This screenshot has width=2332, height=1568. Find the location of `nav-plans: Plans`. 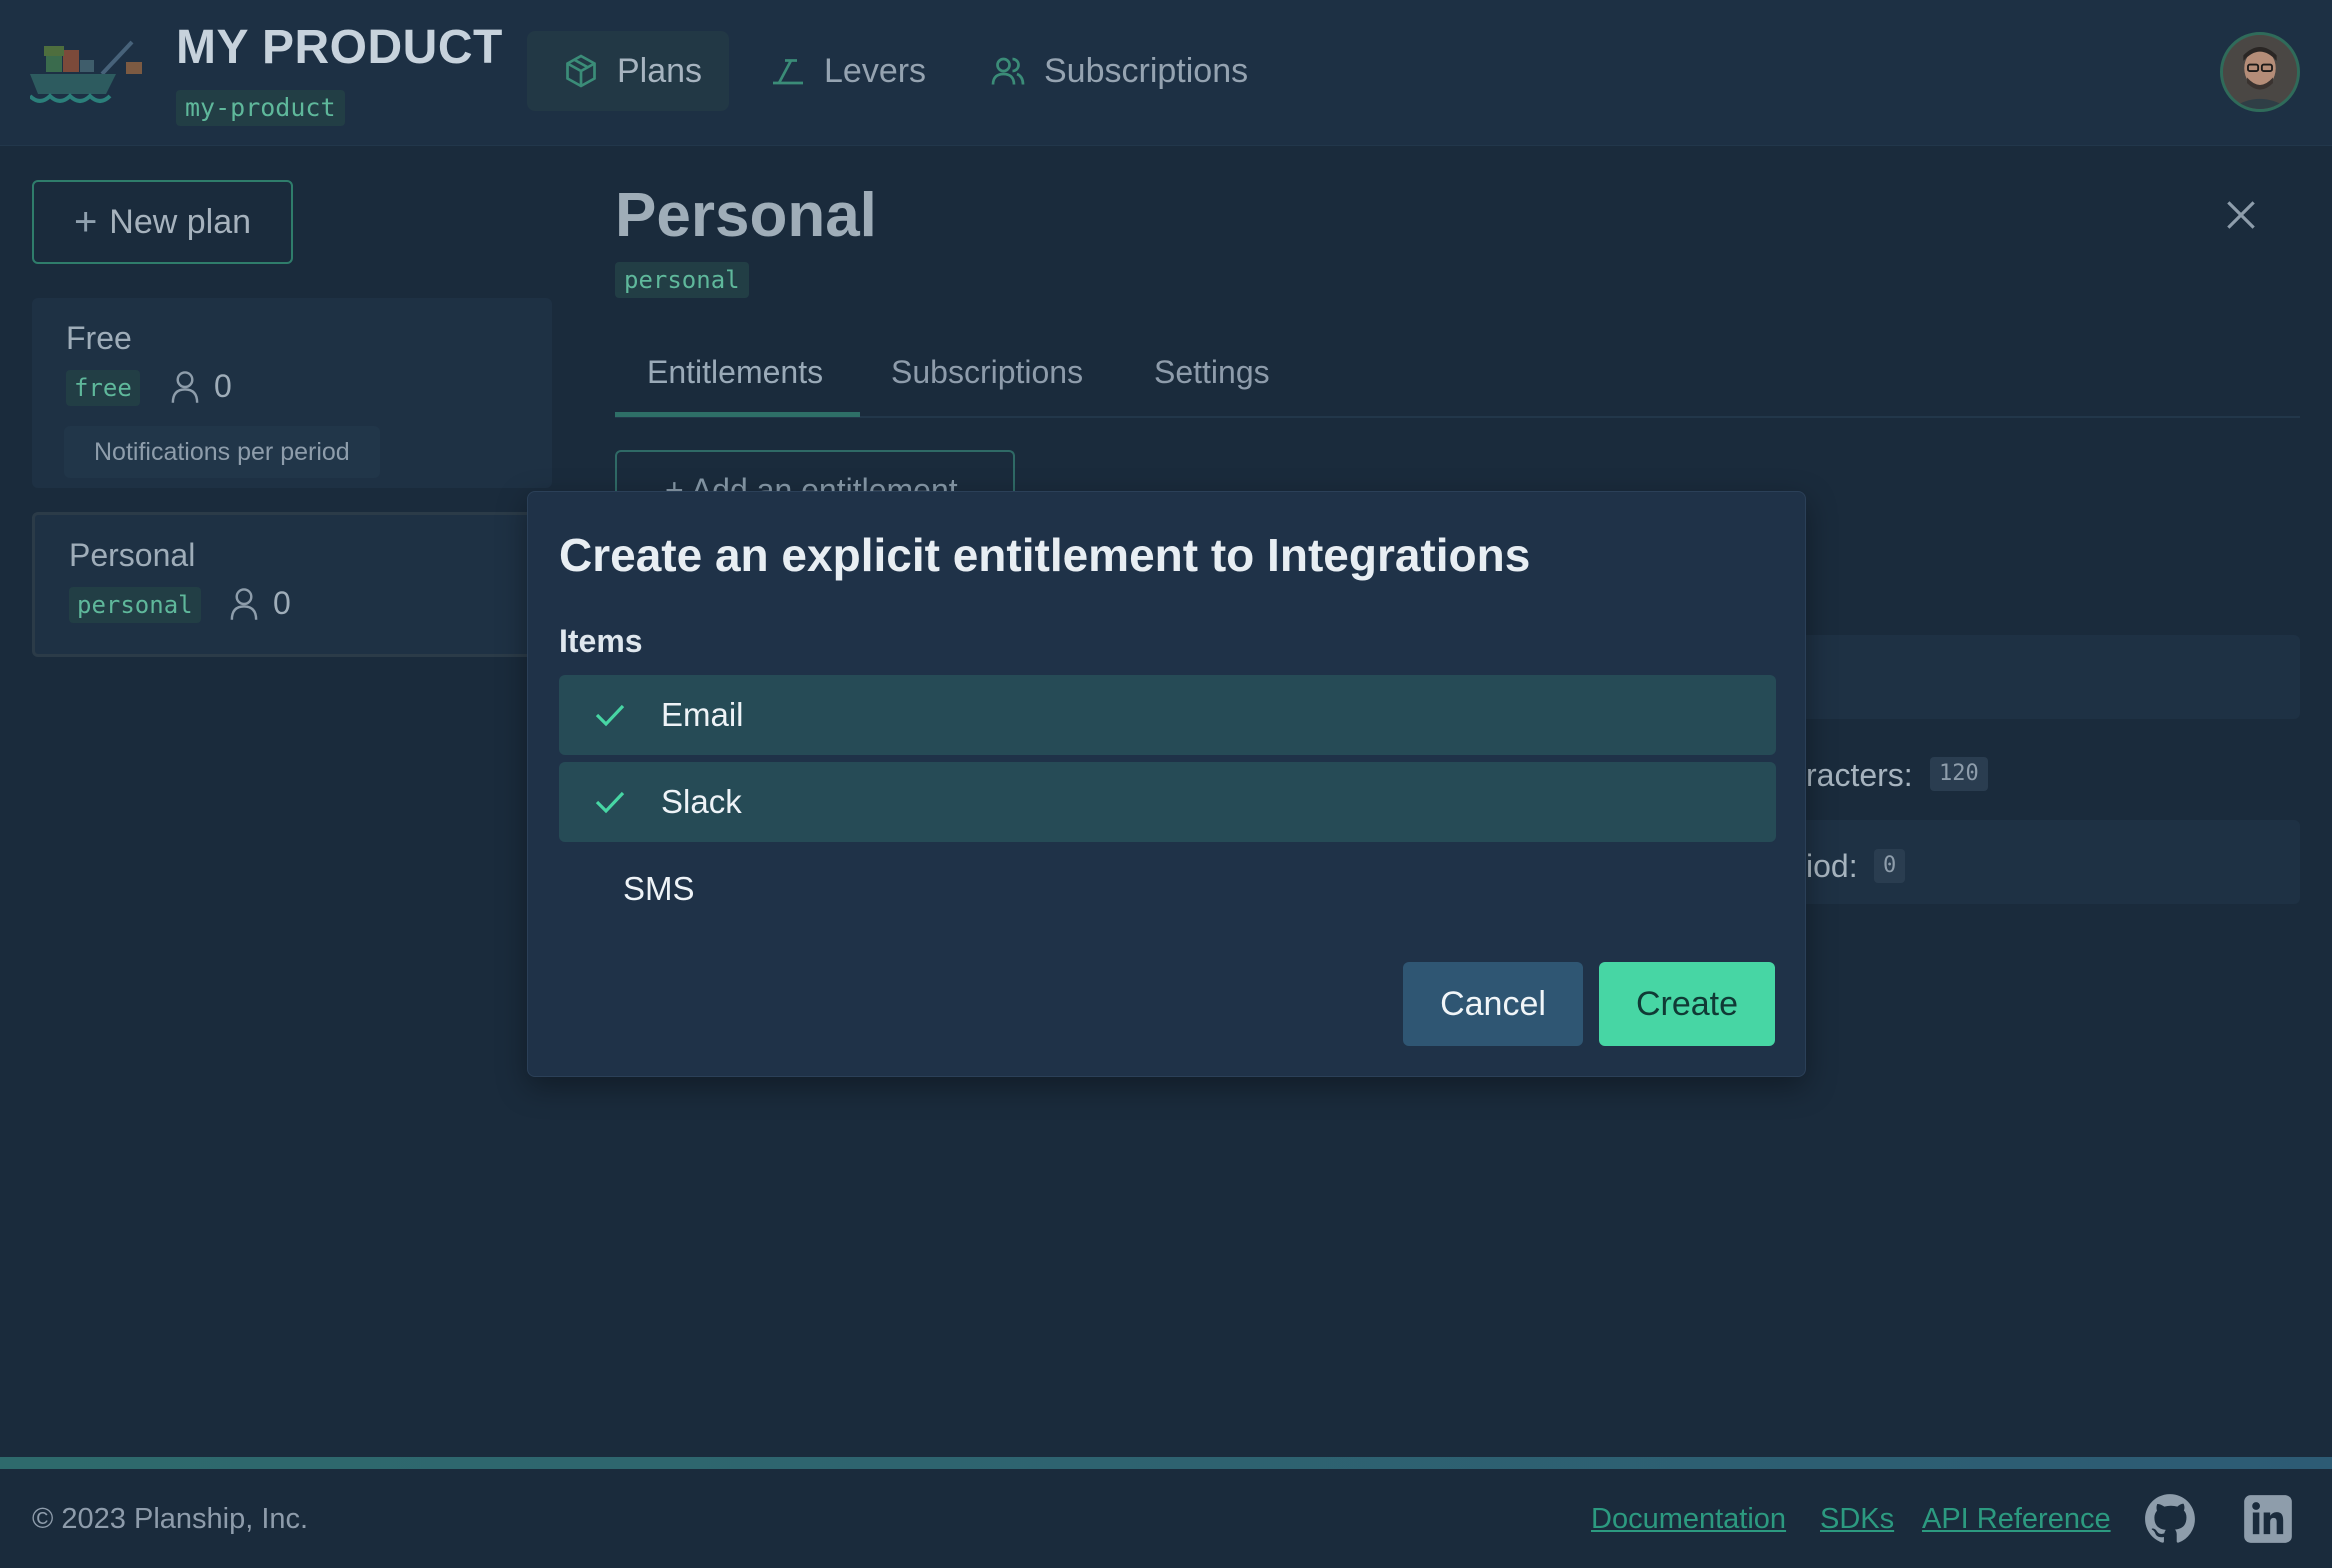

nav-plans: Plans is located at coordinates (628, 71).